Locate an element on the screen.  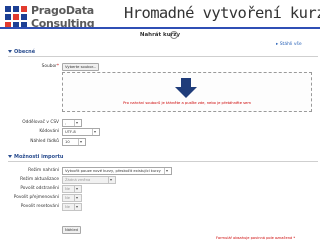
section-general-title: Obecné is located at coordinates (25, 52).